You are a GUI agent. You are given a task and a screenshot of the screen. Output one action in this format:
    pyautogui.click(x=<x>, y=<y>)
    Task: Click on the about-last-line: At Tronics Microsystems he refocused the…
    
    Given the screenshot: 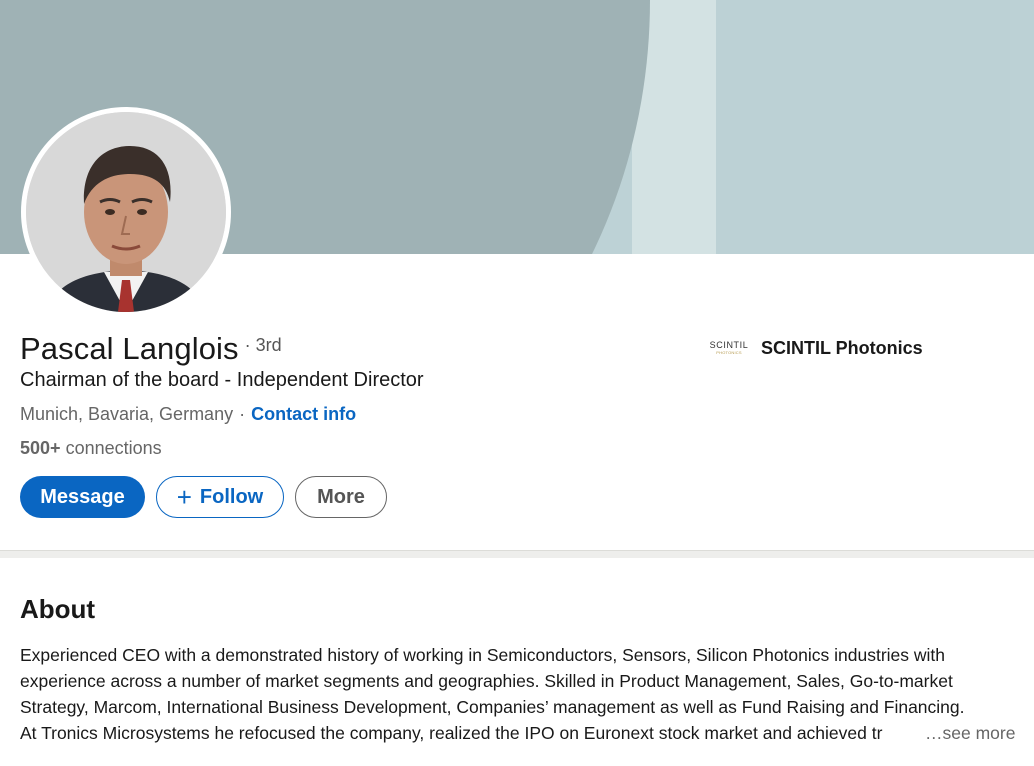 What is the action you would take?
    pyautogui.click(x=520, y=733)
    